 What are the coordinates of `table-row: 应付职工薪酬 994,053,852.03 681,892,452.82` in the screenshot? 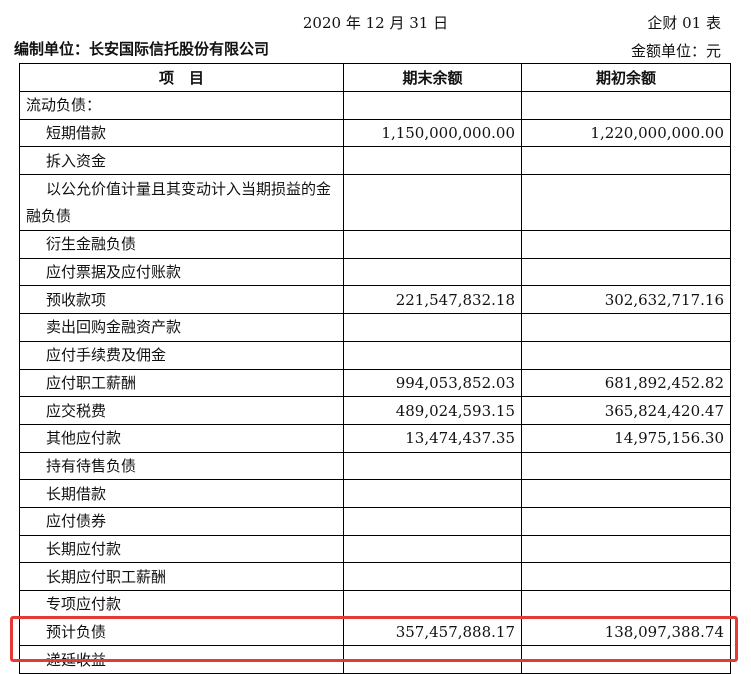 It's located at (375, 383).